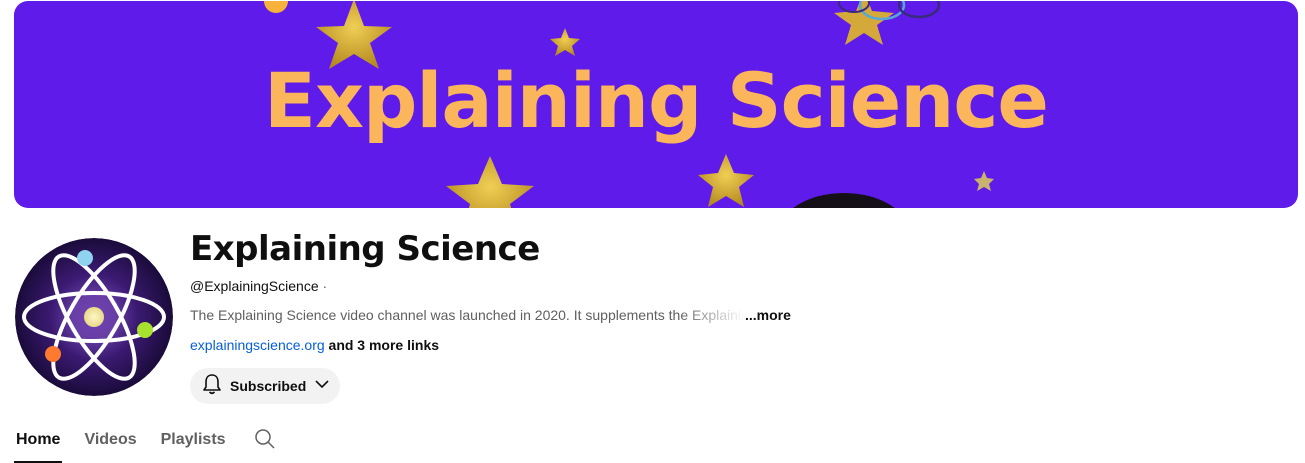  I want to click on channel-avatar, so click(94, 317).